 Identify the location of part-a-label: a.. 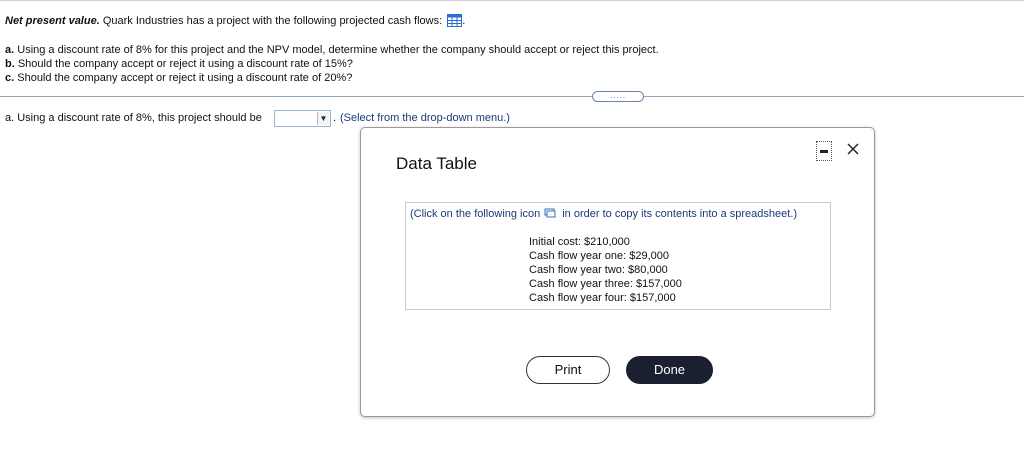
(10, 50).